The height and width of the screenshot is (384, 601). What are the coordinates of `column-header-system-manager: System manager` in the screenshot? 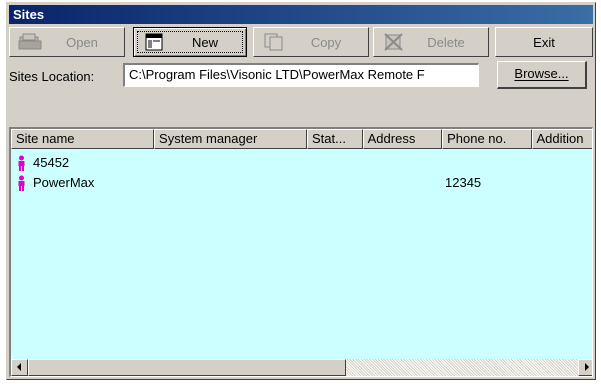 It's located at (230, 139).